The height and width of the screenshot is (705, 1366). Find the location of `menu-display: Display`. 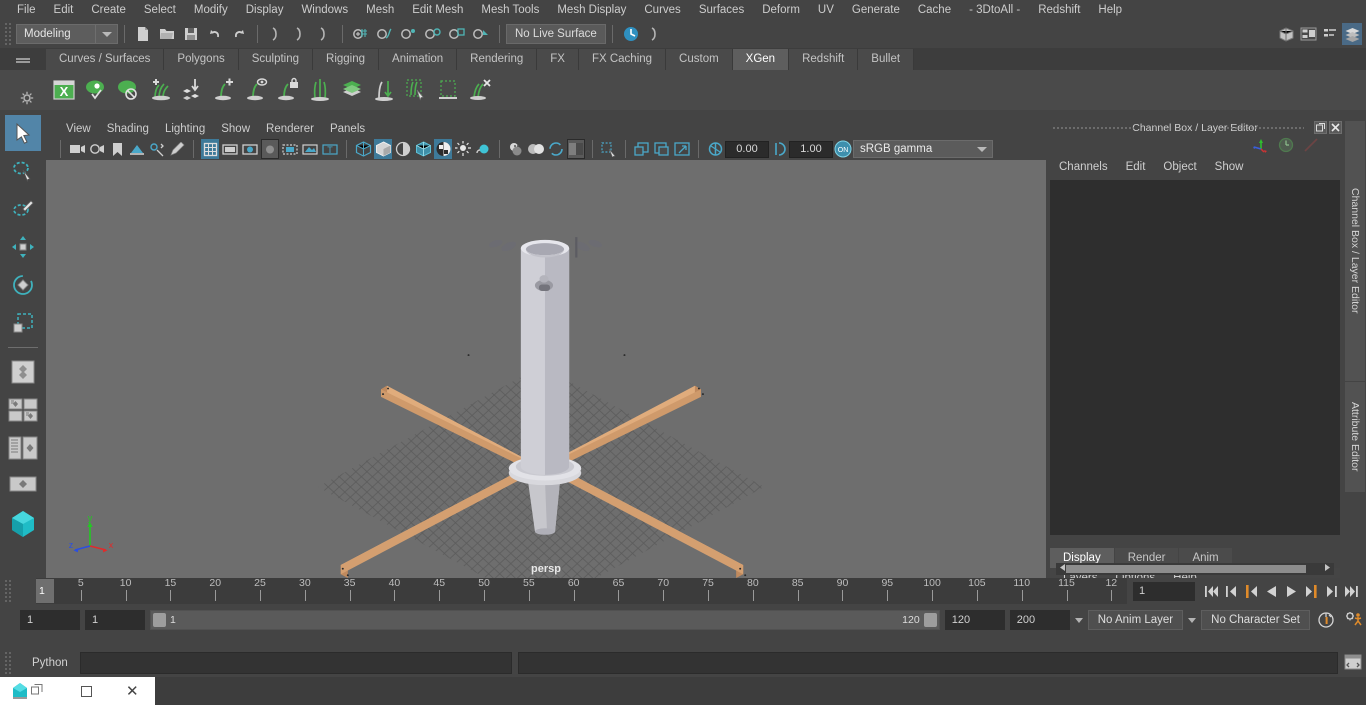

menu-display: Display is located at coordinates (265, 10).